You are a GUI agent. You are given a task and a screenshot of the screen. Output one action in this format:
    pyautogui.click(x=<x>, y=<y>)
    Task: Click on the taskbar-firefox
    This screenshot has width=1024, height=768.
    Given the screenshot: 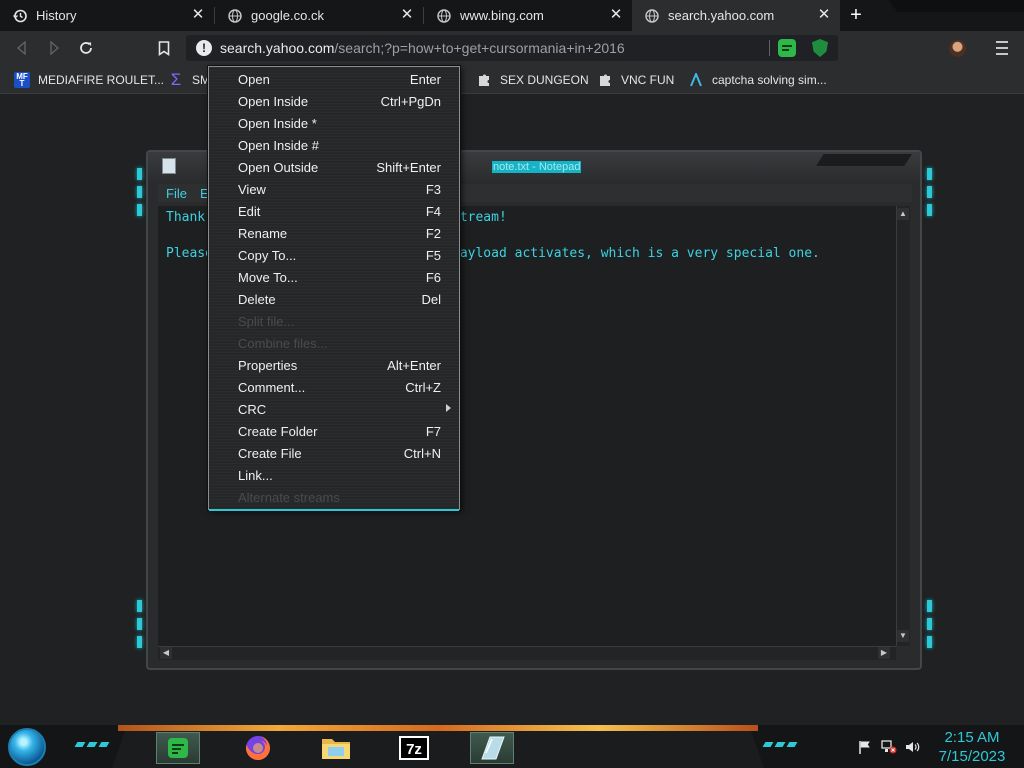 What is the action you would take?
    pyautogui.click(x=258, y=748)
    